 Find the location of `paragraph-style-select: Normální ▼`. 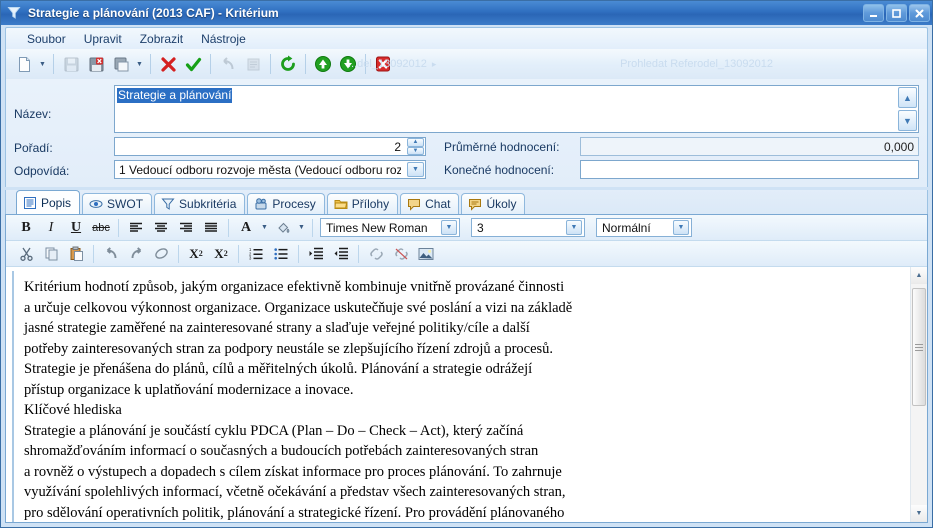

paragraph-style-select: Normální ▼ is located at coordinates (644, 227).